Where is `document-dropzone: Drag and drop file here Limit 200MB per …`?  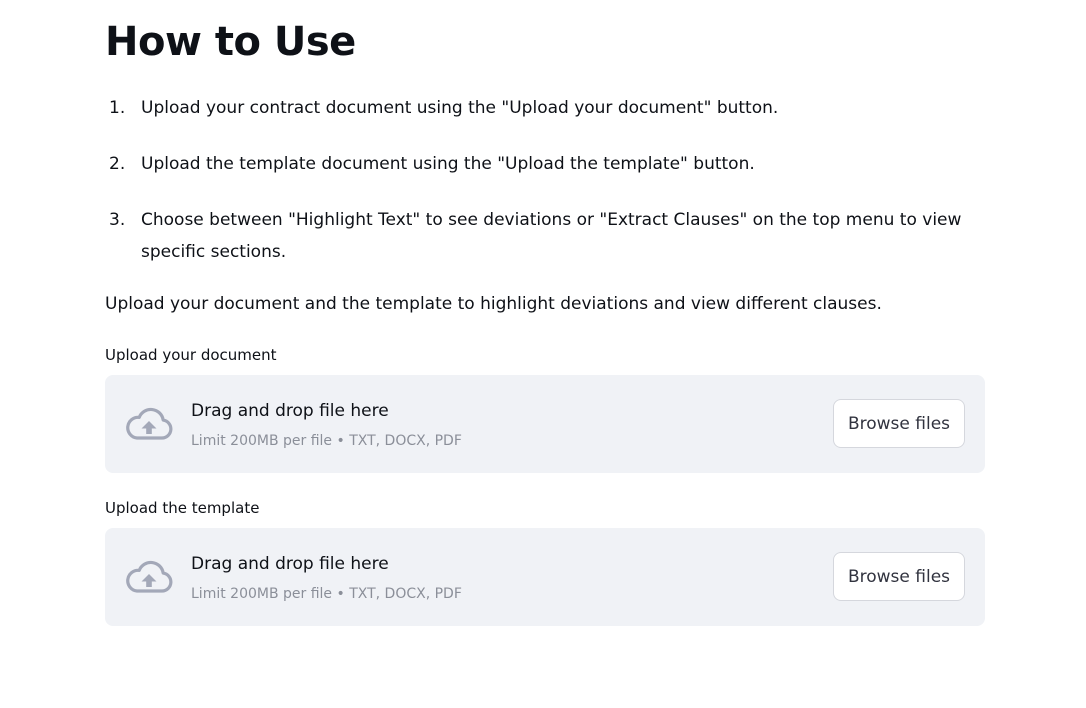
document-dropzone: Drag and drop file here Limit 200MB per … is located at coordinates (545, 424).